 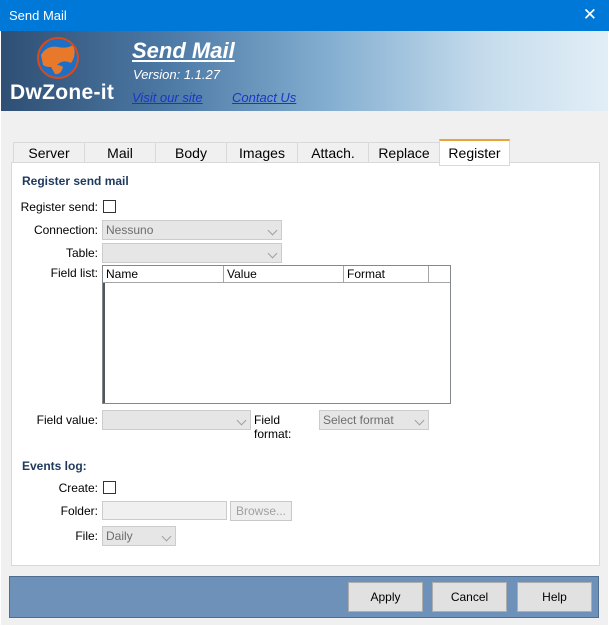 What do you see at coordinates (264, 97) in the screenshot?
I see `contact-us-link: Contact Us` at bounding box center [264, 97].